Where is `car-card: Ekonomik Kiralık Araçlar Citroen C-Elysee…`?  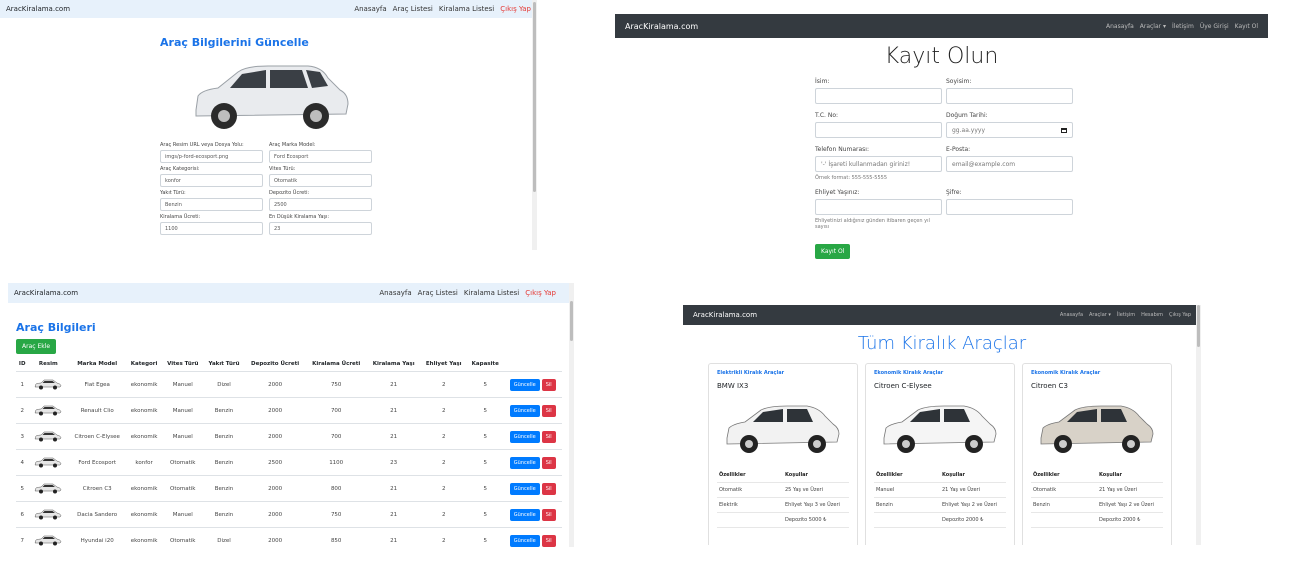 car-card: Ekonomik Kiralık Araçlar Citroen C-Elysee… is located at coordinates (940, 454).